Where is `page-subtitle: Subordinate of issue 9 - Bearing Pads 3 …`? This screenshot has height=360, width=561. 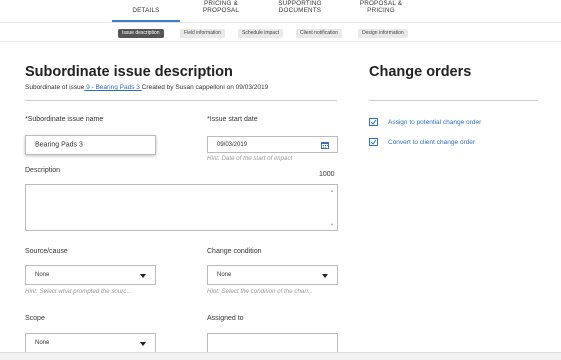 page-subtitle: Subordinate of issue 9 - Bearing Pads 3 … is located at coordinates (146, 87).